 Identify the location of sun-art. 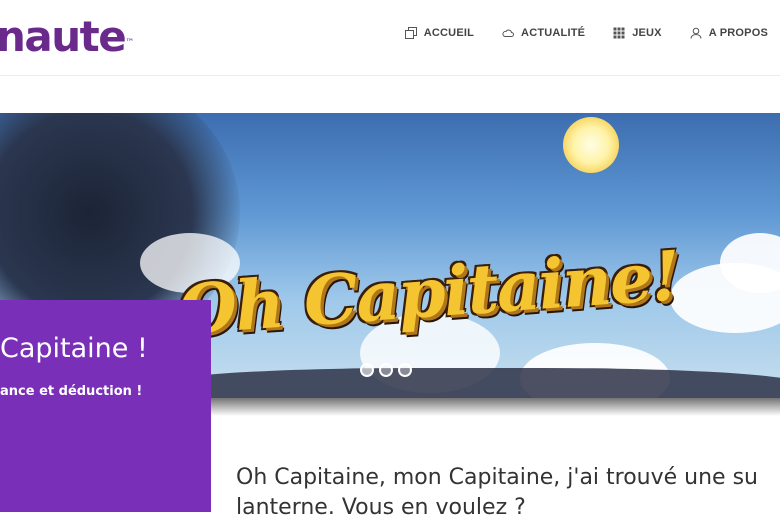
(591, 145).